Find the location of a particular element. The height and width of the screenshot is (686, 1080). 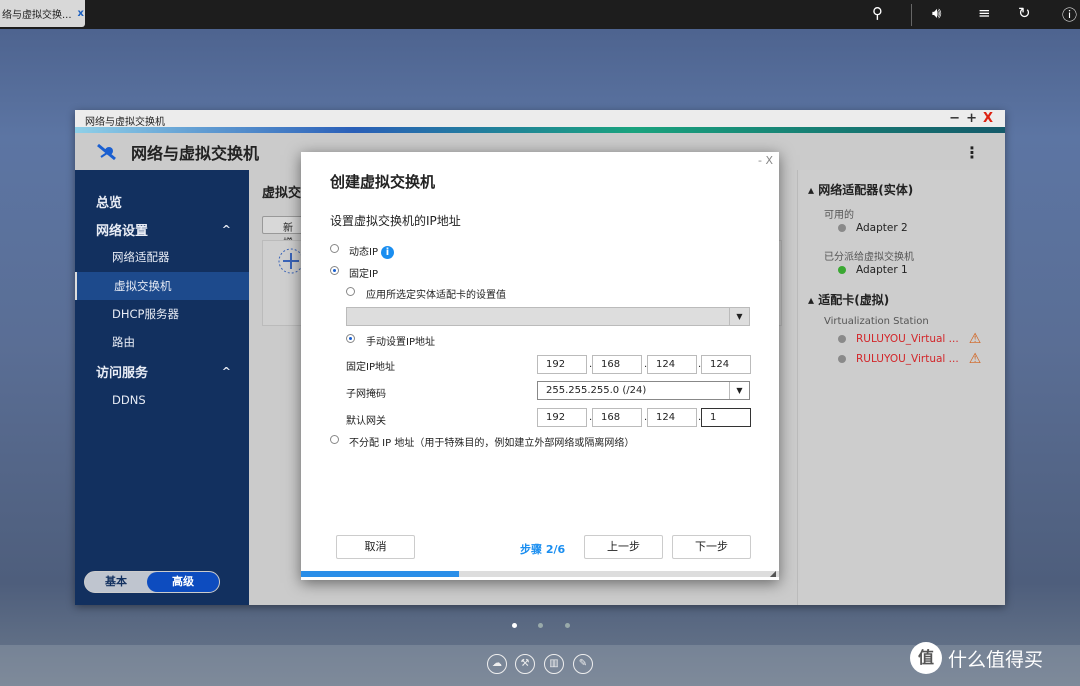

available-label: 可用的 is located at coordinates (839, 215).